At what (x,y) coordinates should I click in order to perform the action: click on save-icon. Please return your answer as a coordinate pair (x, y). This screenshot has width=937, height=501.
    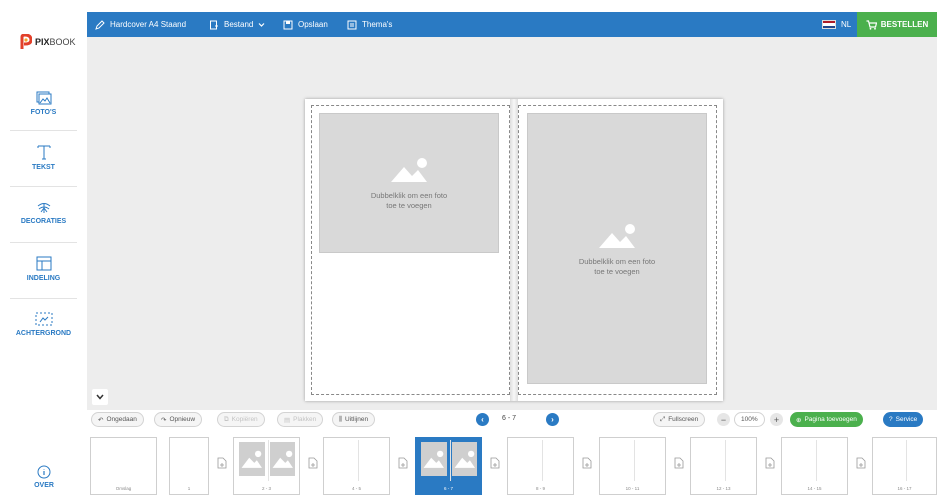
    Looking at the image, I should click on (288, 24).